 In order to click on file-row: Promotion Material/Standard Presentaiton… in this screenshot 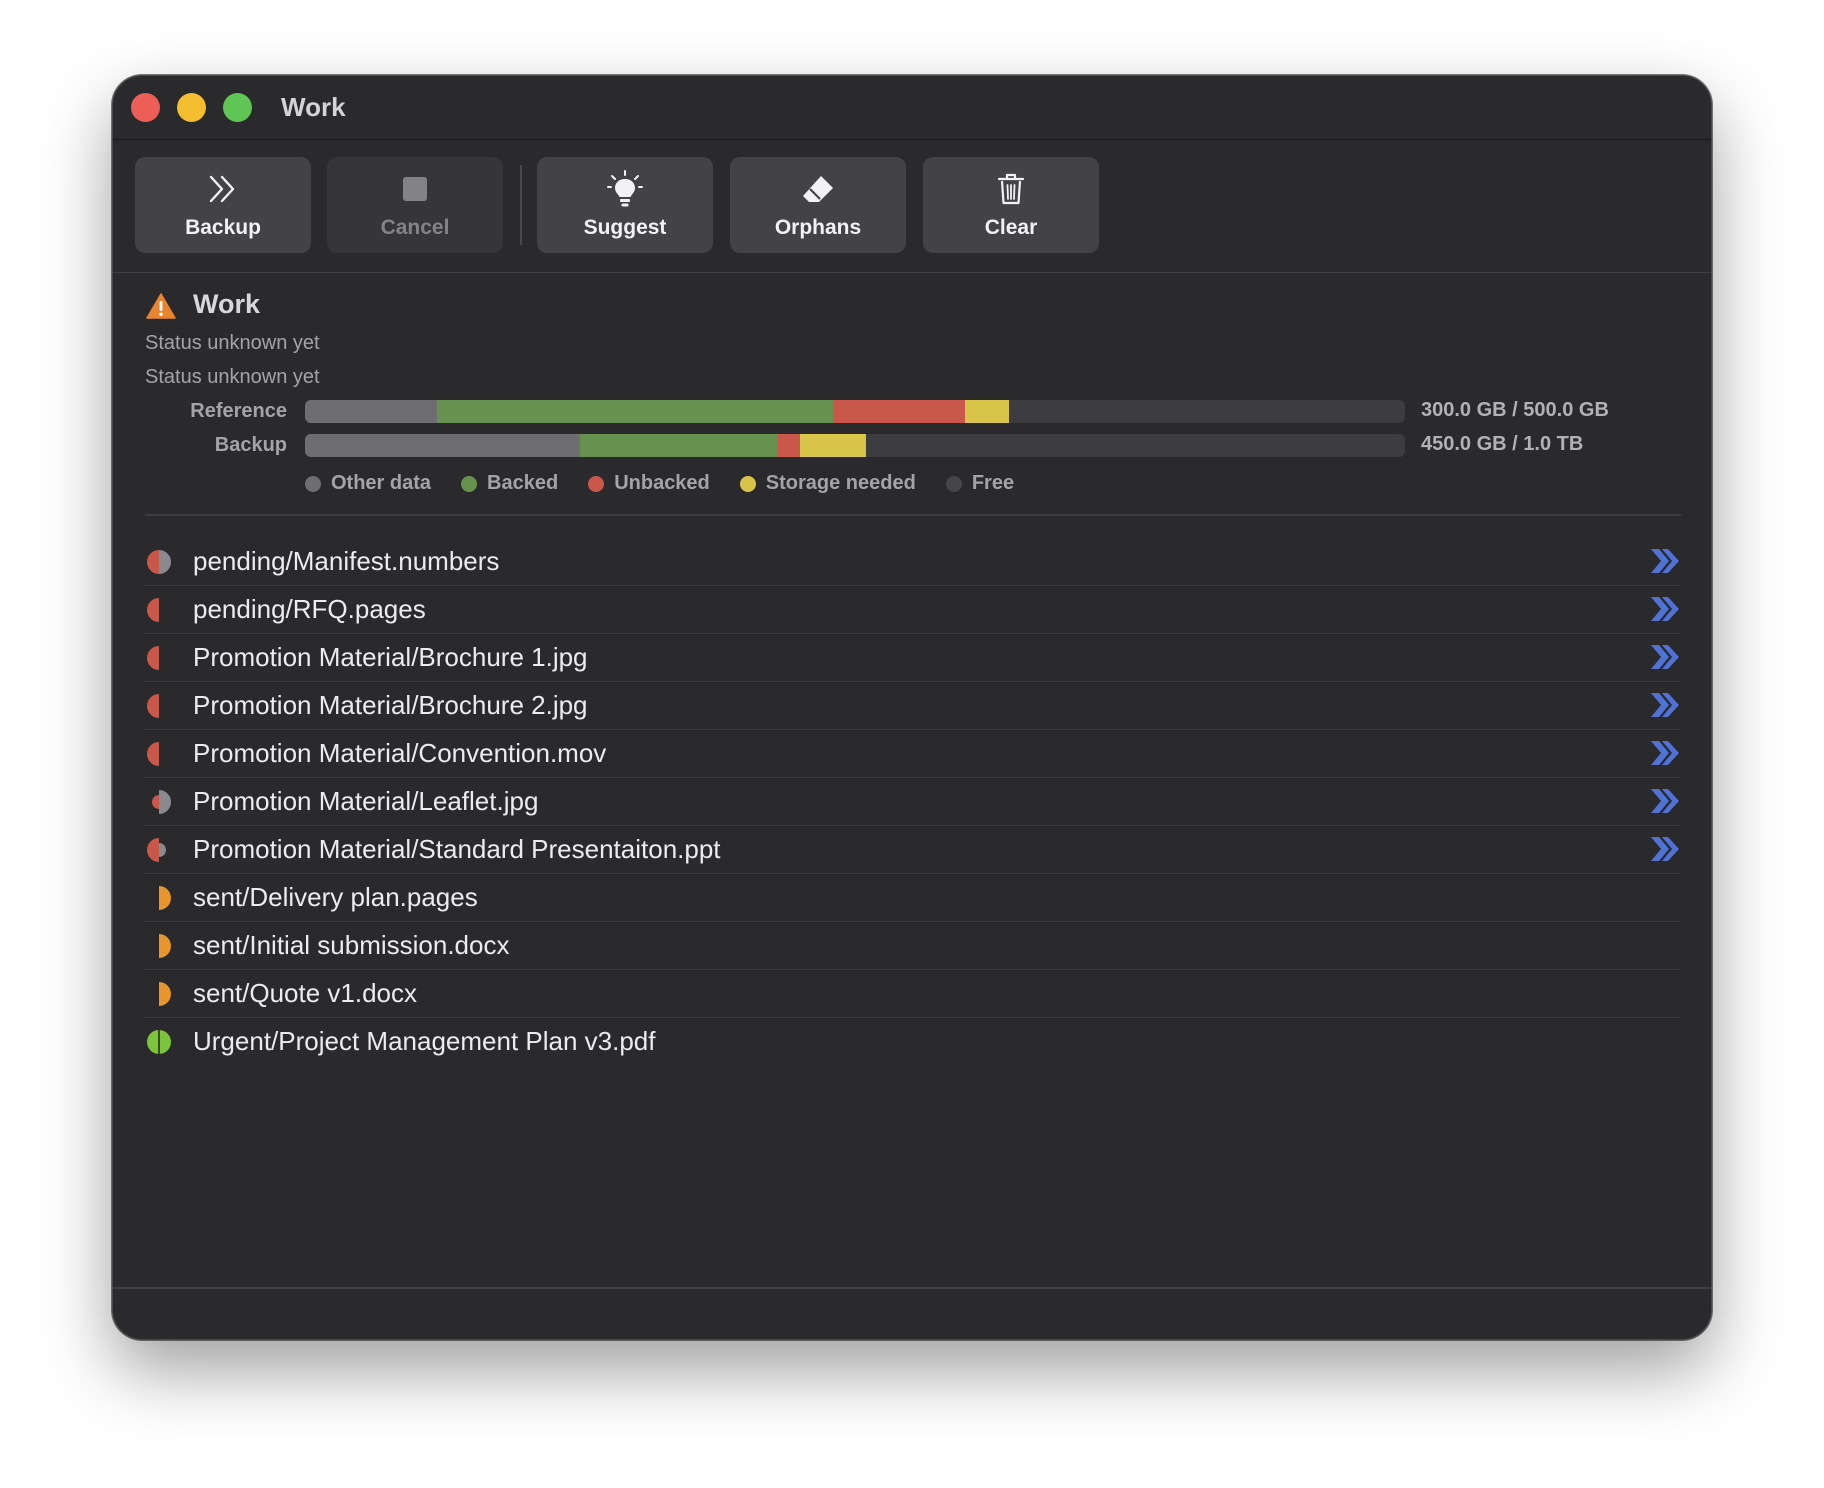, I will do `click(913, 850)`.